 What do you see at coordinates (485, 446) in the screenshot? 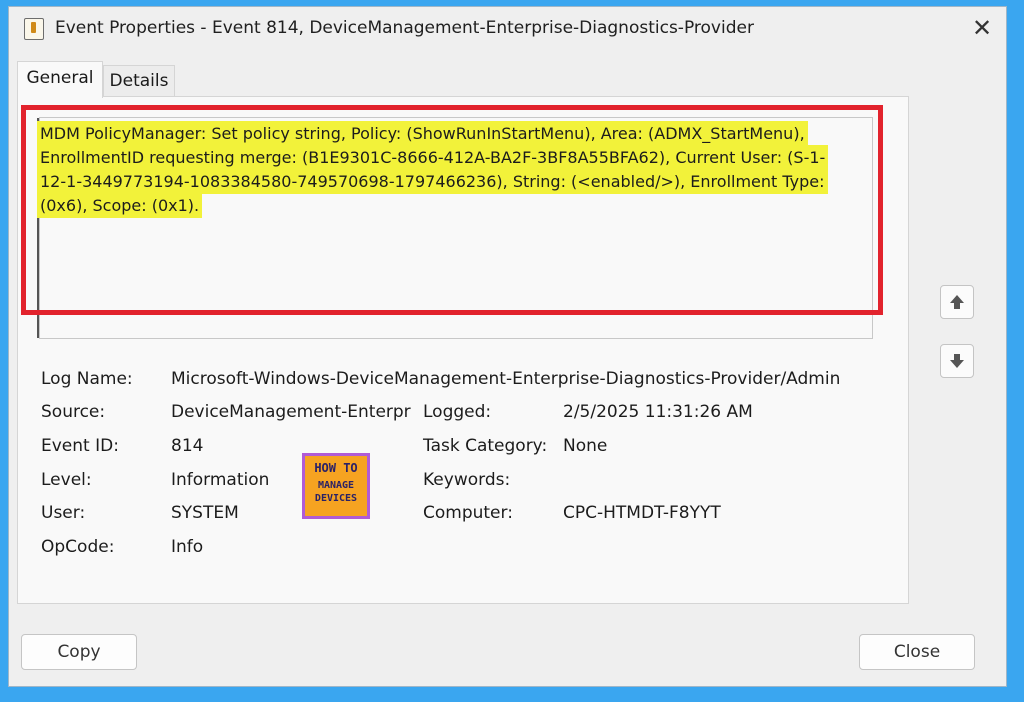
I see `task-category-label: Task Category:` at bounding box center [485, 446].